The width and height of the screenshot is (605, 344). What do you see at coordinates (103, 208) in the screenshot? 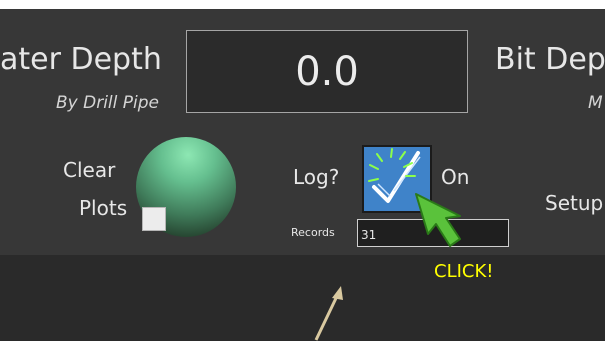
I see `clear-plots-label-line2: Plots` at bounding box center [103, 208].